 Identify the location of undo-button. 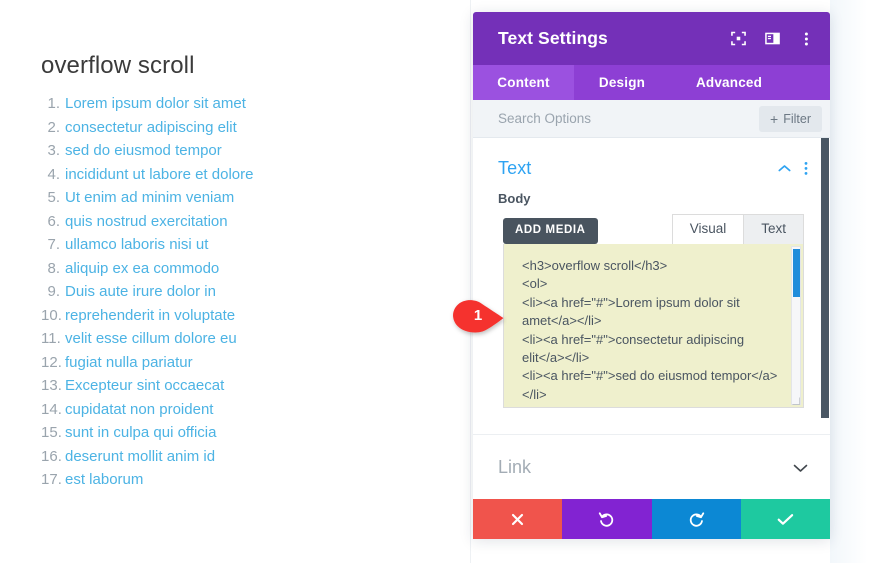
(607, 519).